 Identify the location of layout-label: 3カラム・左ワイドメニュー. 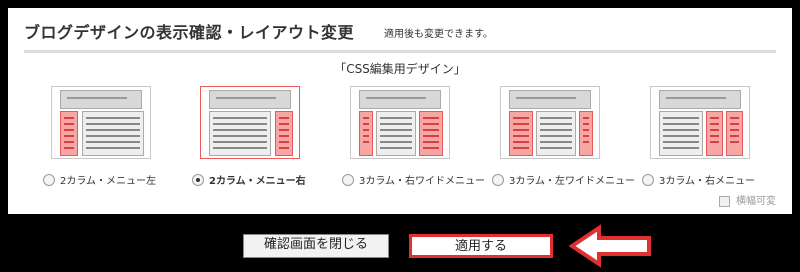
(572, 181).